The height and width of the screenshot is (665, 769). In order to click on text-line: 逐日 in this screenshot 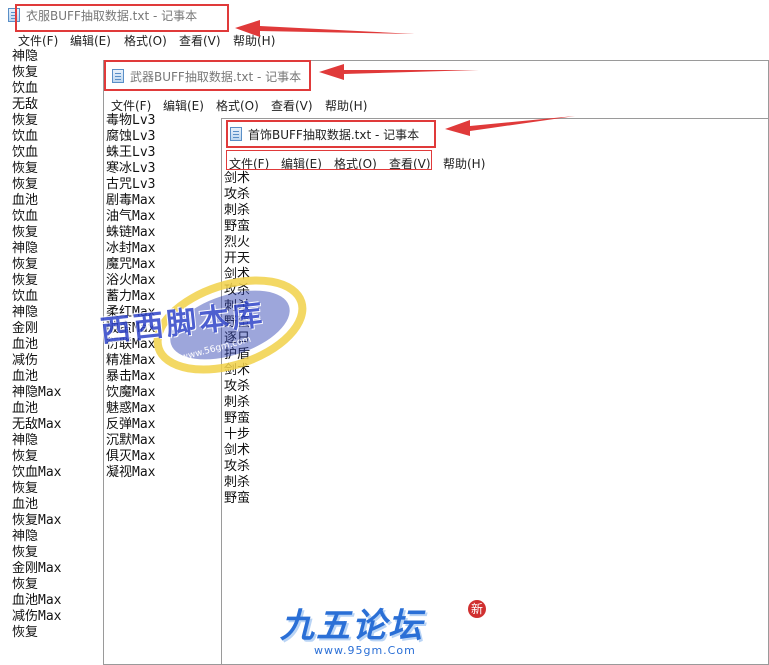, I will do `click(237, 338)`.